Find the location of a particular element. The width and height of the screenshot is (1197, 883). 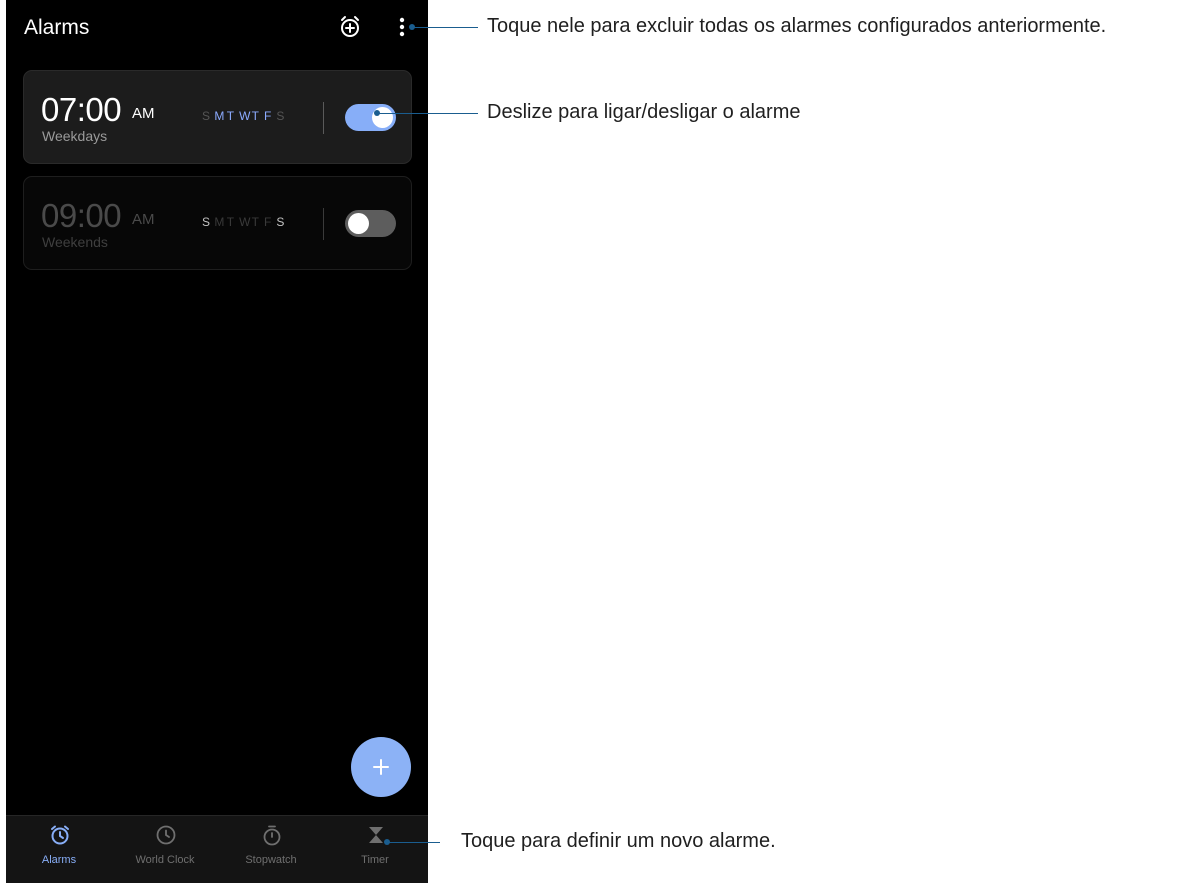

clock-icon is located at coordinates (166, 835).